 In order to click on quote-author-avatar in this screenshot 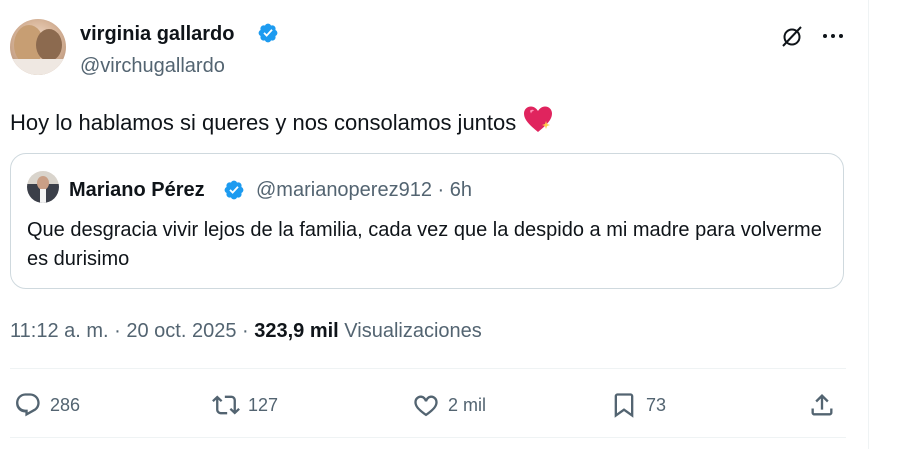, I will do `click(43, 187)`.